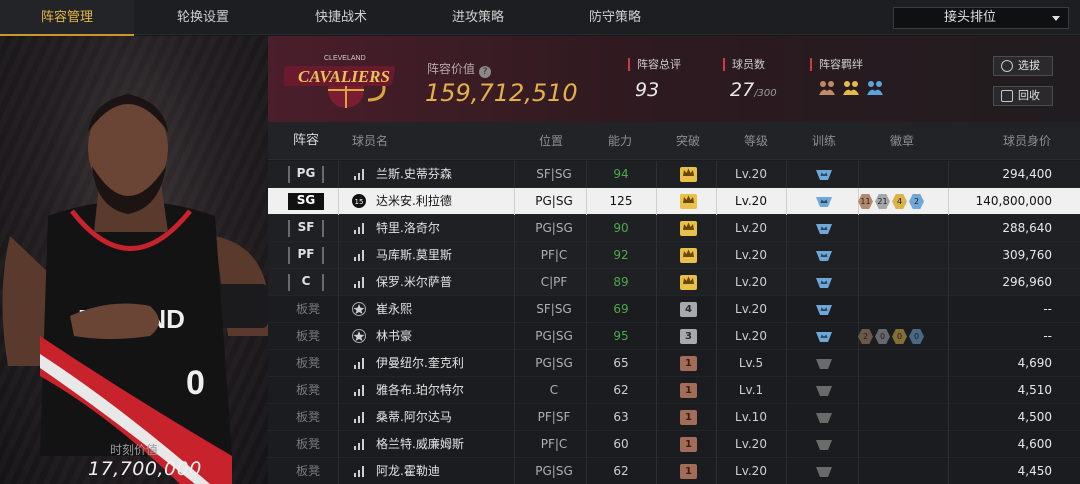 The image size is (1080, 484). Describe the element at coordinates (674, 282) in the screenshot. I see `table-row: C 保罗.米尔萨普 C|PF 89 Lv.20 296,960` at that location.